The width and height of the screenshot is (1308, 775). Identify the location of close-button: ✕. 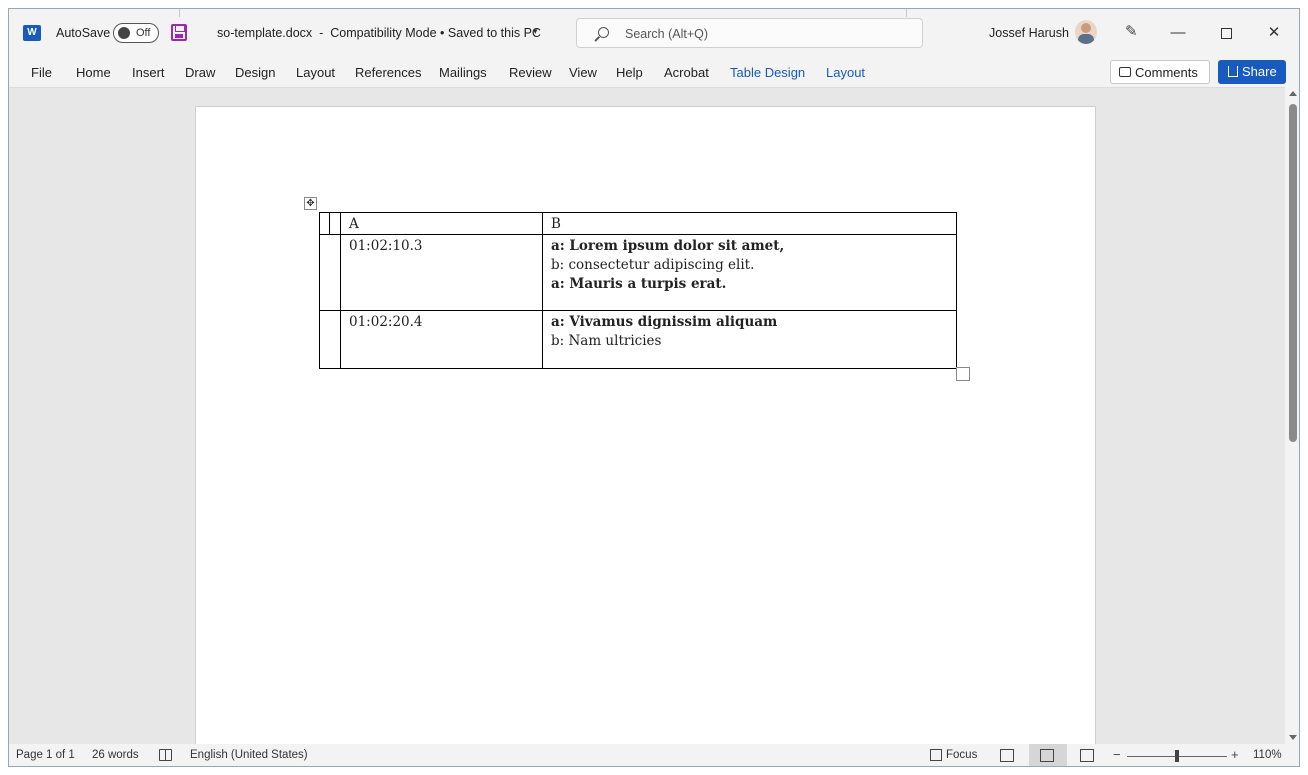
(1274, 33).